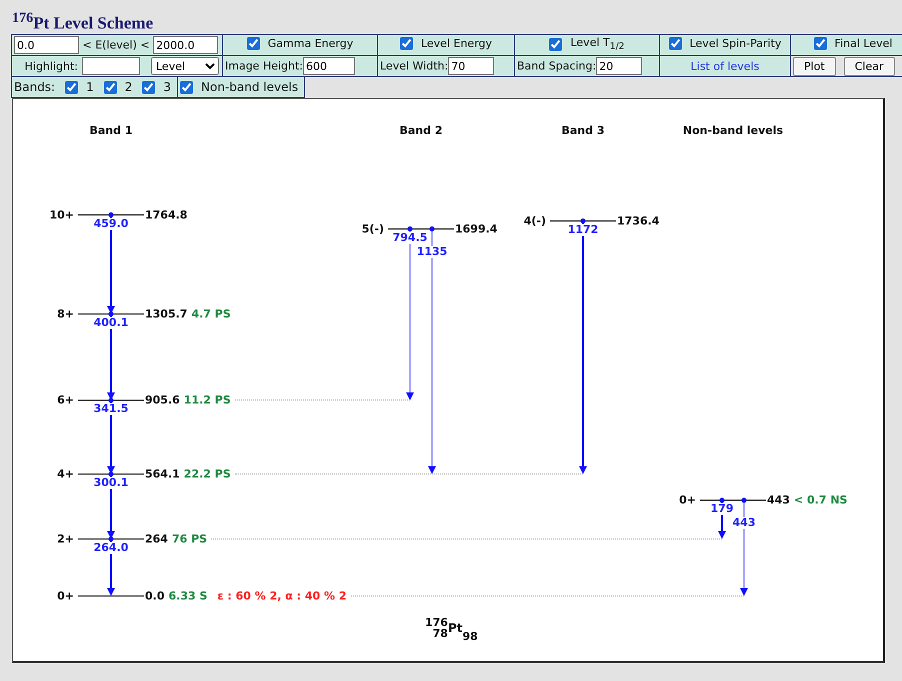 Image resolution: width=902 pixels, height=681 pixels. I want to click on highlight-label: Highlight:, so click(51, 66).